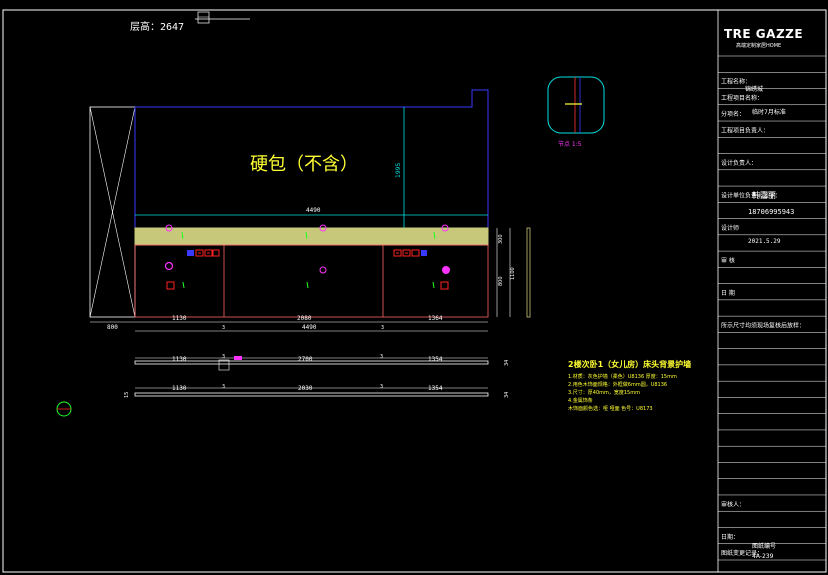 This screenshot has width=828, height=575. What do you see at coordinates (435, 318) in the screenshot?
I see `bottom-dim-seg-3: 1364` at bounding box center [435, 318].